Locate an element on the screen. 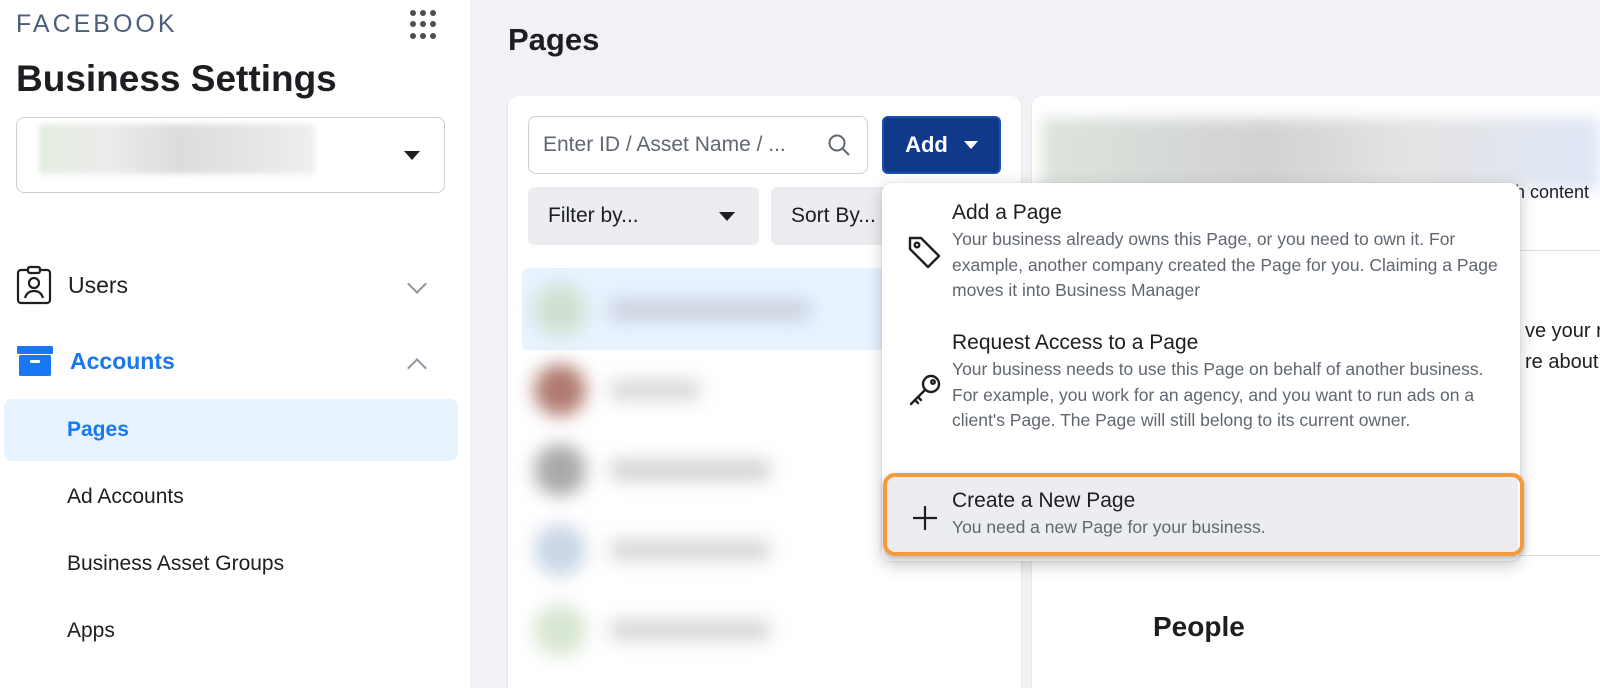 The image size is (1600, 688). sidebar-item-ad-accounts: Ad Accounts is located at coordinates (231, 497).